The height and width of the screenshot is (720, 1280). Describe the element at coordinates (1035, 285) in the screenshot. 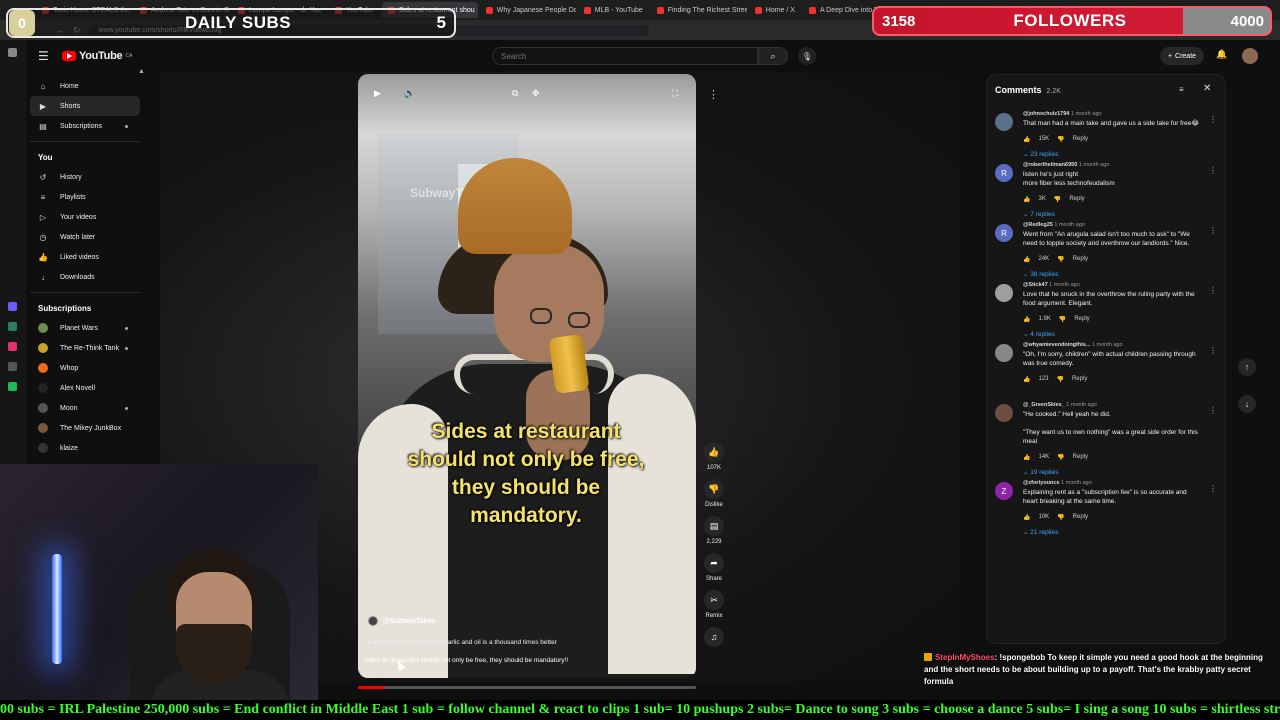

I see `comment-author: @Stick47` at that location.